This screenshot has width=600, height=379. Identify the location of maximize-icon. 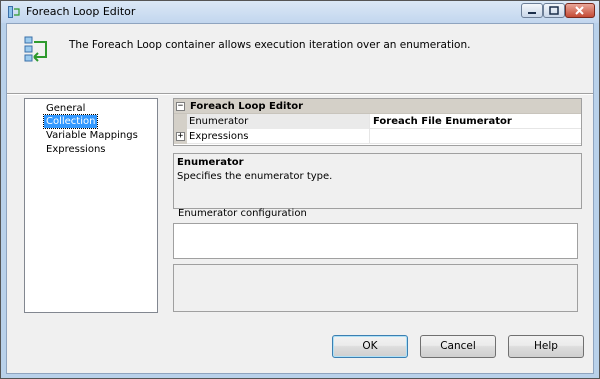
(554, 10).